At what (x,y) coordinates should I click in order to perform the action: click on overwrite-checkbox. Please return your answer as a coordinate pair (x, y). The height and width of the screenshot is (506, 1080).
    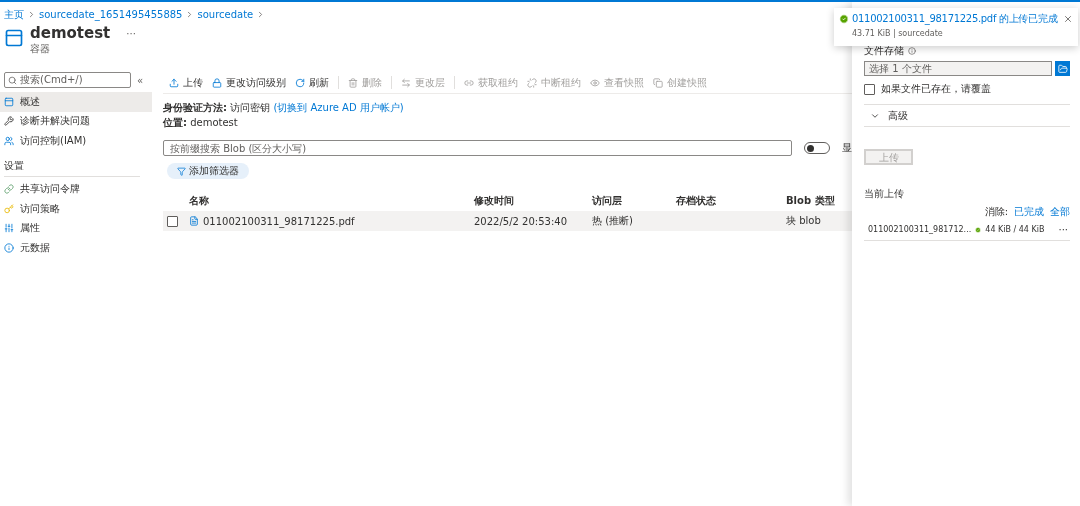
    Looking at the image, I should click on (869, 89).